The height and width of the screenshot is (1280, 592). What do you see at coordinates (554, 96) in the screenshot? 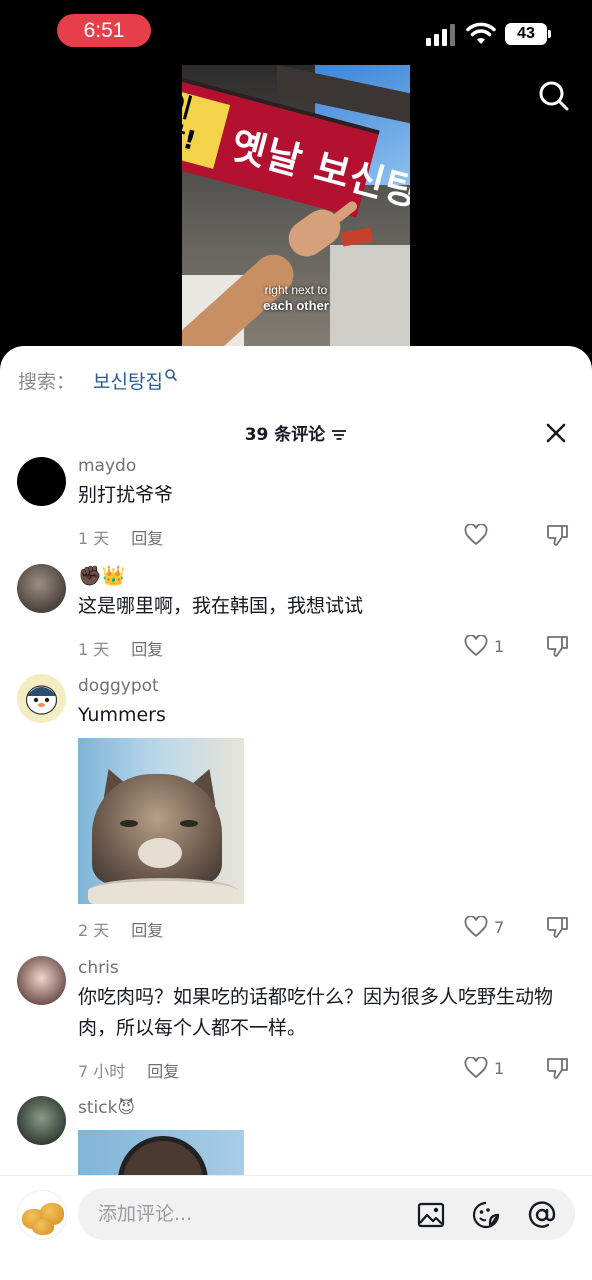
I see `search-icon` at bounding box center [554, 96].